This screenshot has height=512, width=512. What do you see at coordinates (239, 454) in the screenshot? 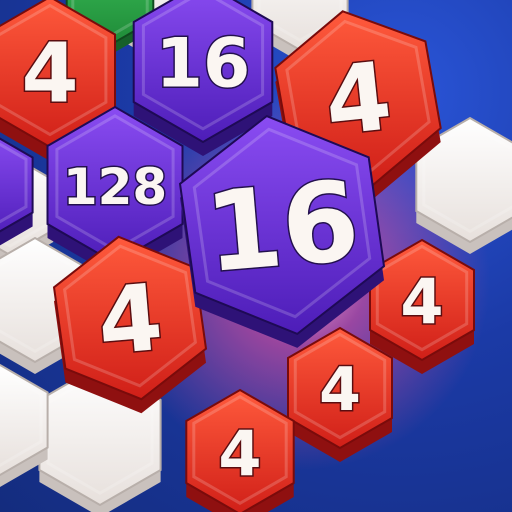
I see `tile-4-bottom-label: 4` at bounding box center [239, 454].